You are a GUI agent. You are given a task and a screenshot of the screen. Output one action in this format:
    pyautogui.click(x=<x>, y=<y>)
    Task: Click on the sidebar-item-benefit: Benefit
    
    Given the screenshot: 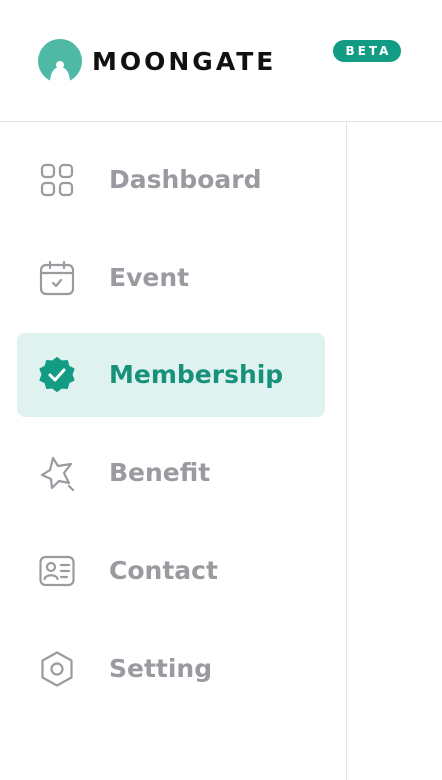 What is the action you would take?
    pyautogui.click(x=171, y=473)
    